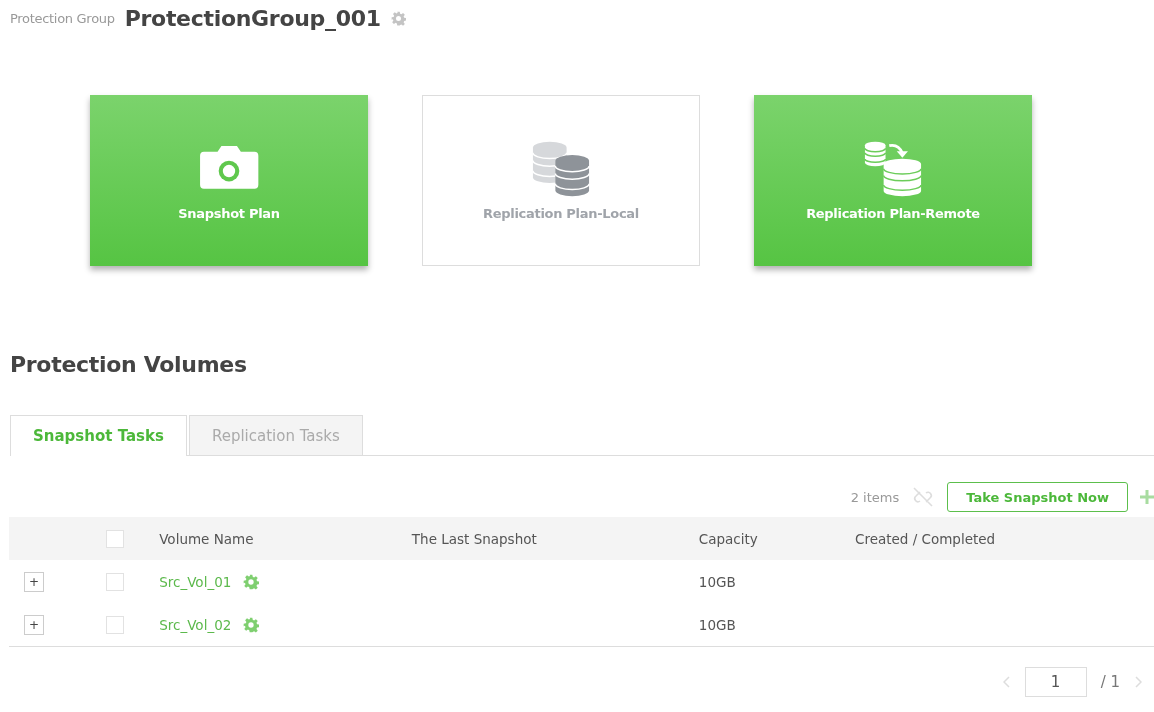 The height and width of the screenshot is (712, 1154). Describe the element at coordinates (728, 538) in the screenshot. I see `column-header: Capacity` at that location.